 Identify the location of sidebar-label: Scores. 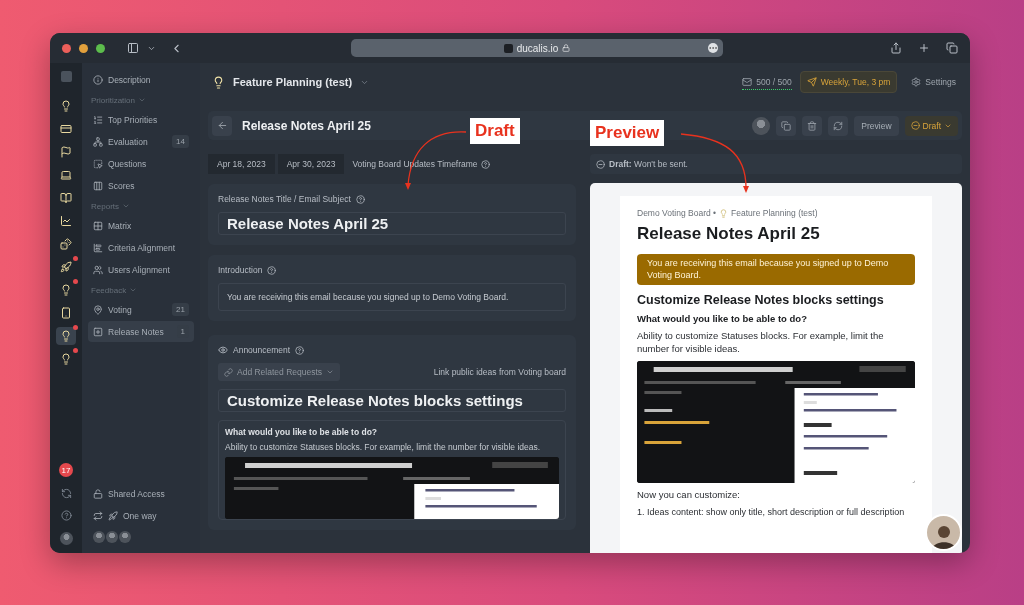
(121, 185).